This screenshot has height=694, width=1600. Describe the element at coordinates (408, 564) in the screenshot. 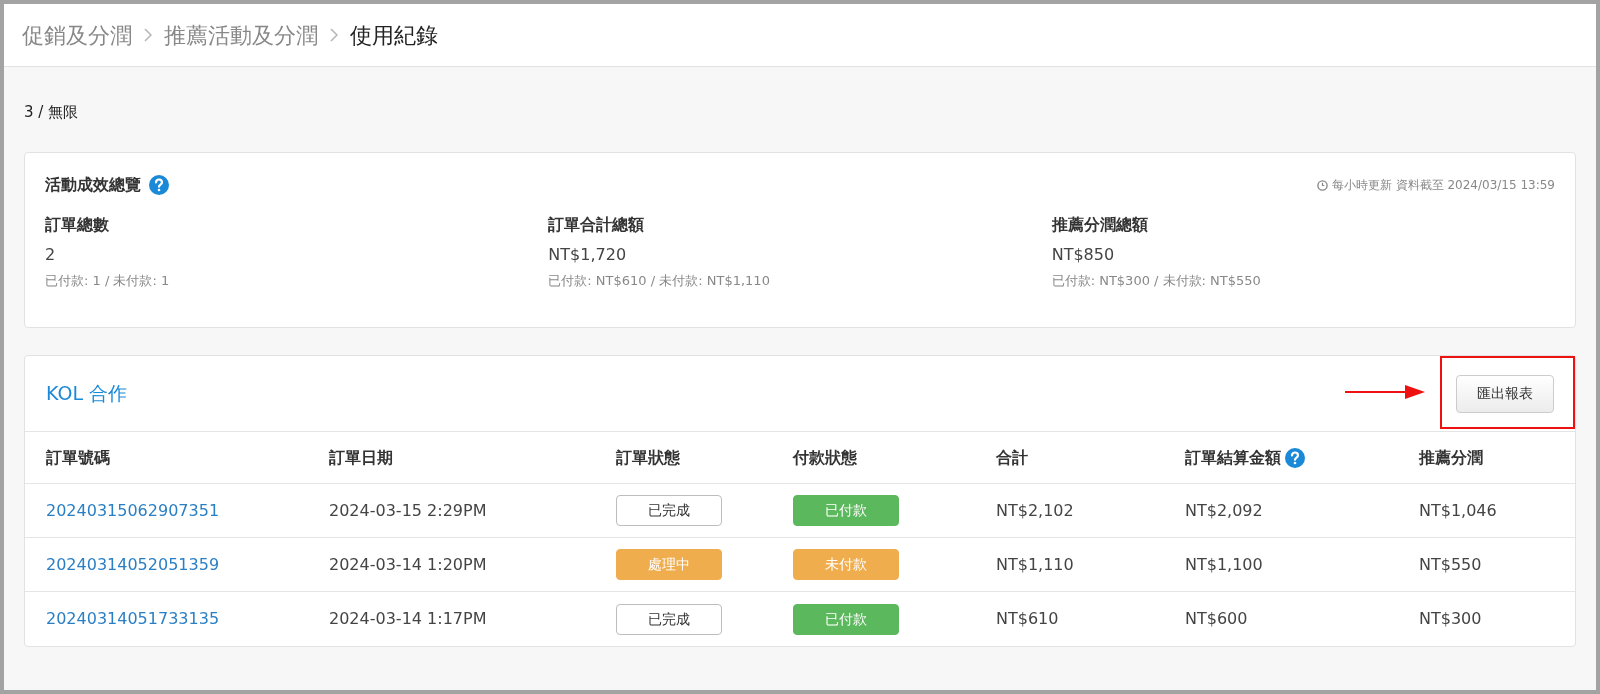

I see `table-cell-text: 2024-03-14 1:20PM` at that location.